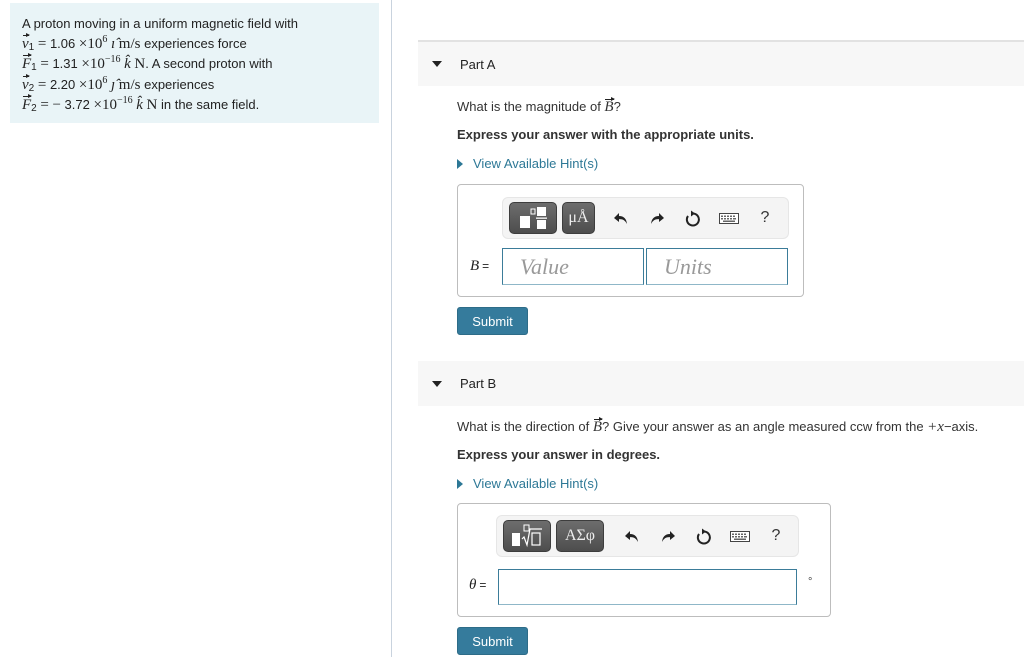  I want to click on b-label: B =, so click(479, 266).